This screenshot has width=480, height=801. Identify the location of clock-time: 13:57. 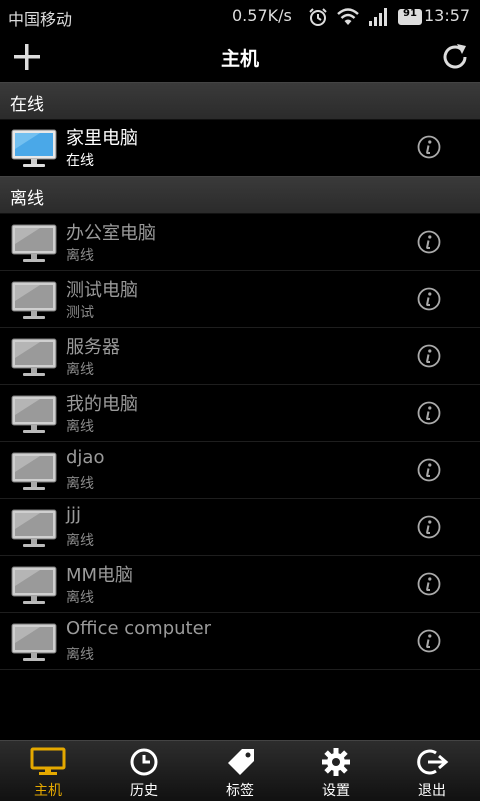
(447, 15).